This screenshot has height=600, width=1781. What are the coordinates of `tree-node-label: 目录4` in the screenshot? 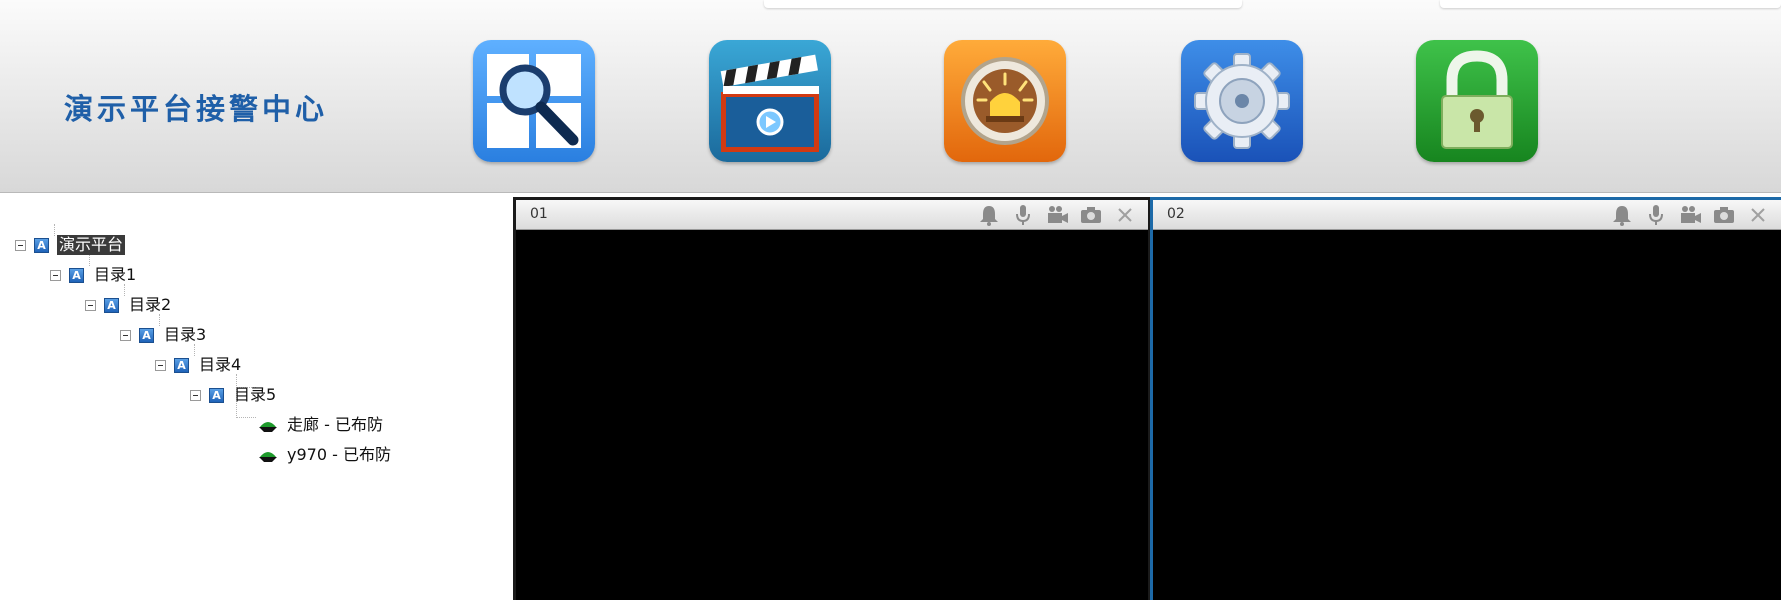 It's located at (220, 364).